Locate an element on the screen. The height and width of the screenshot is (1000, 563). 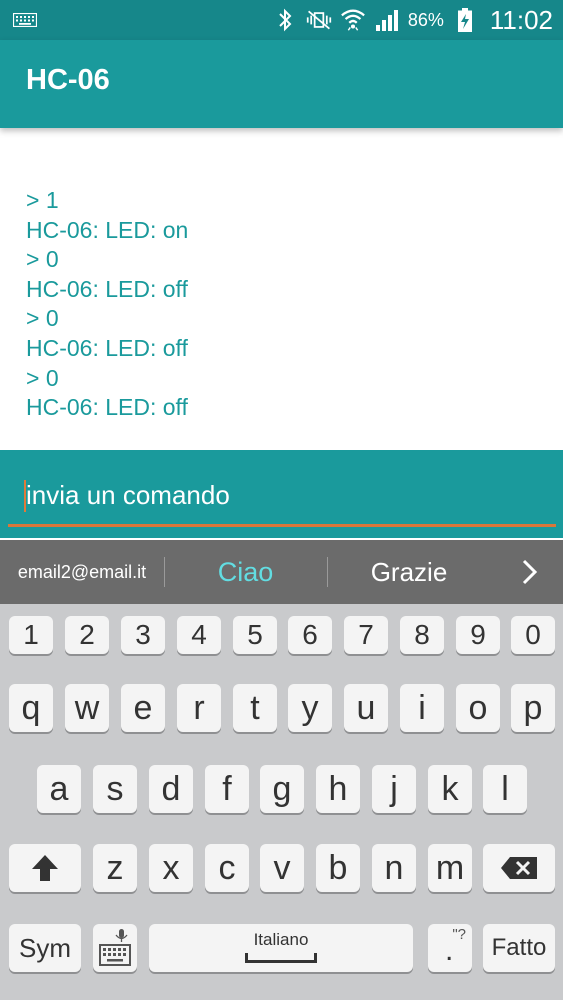
period-key: "? . is located at coordinates (450, 948).